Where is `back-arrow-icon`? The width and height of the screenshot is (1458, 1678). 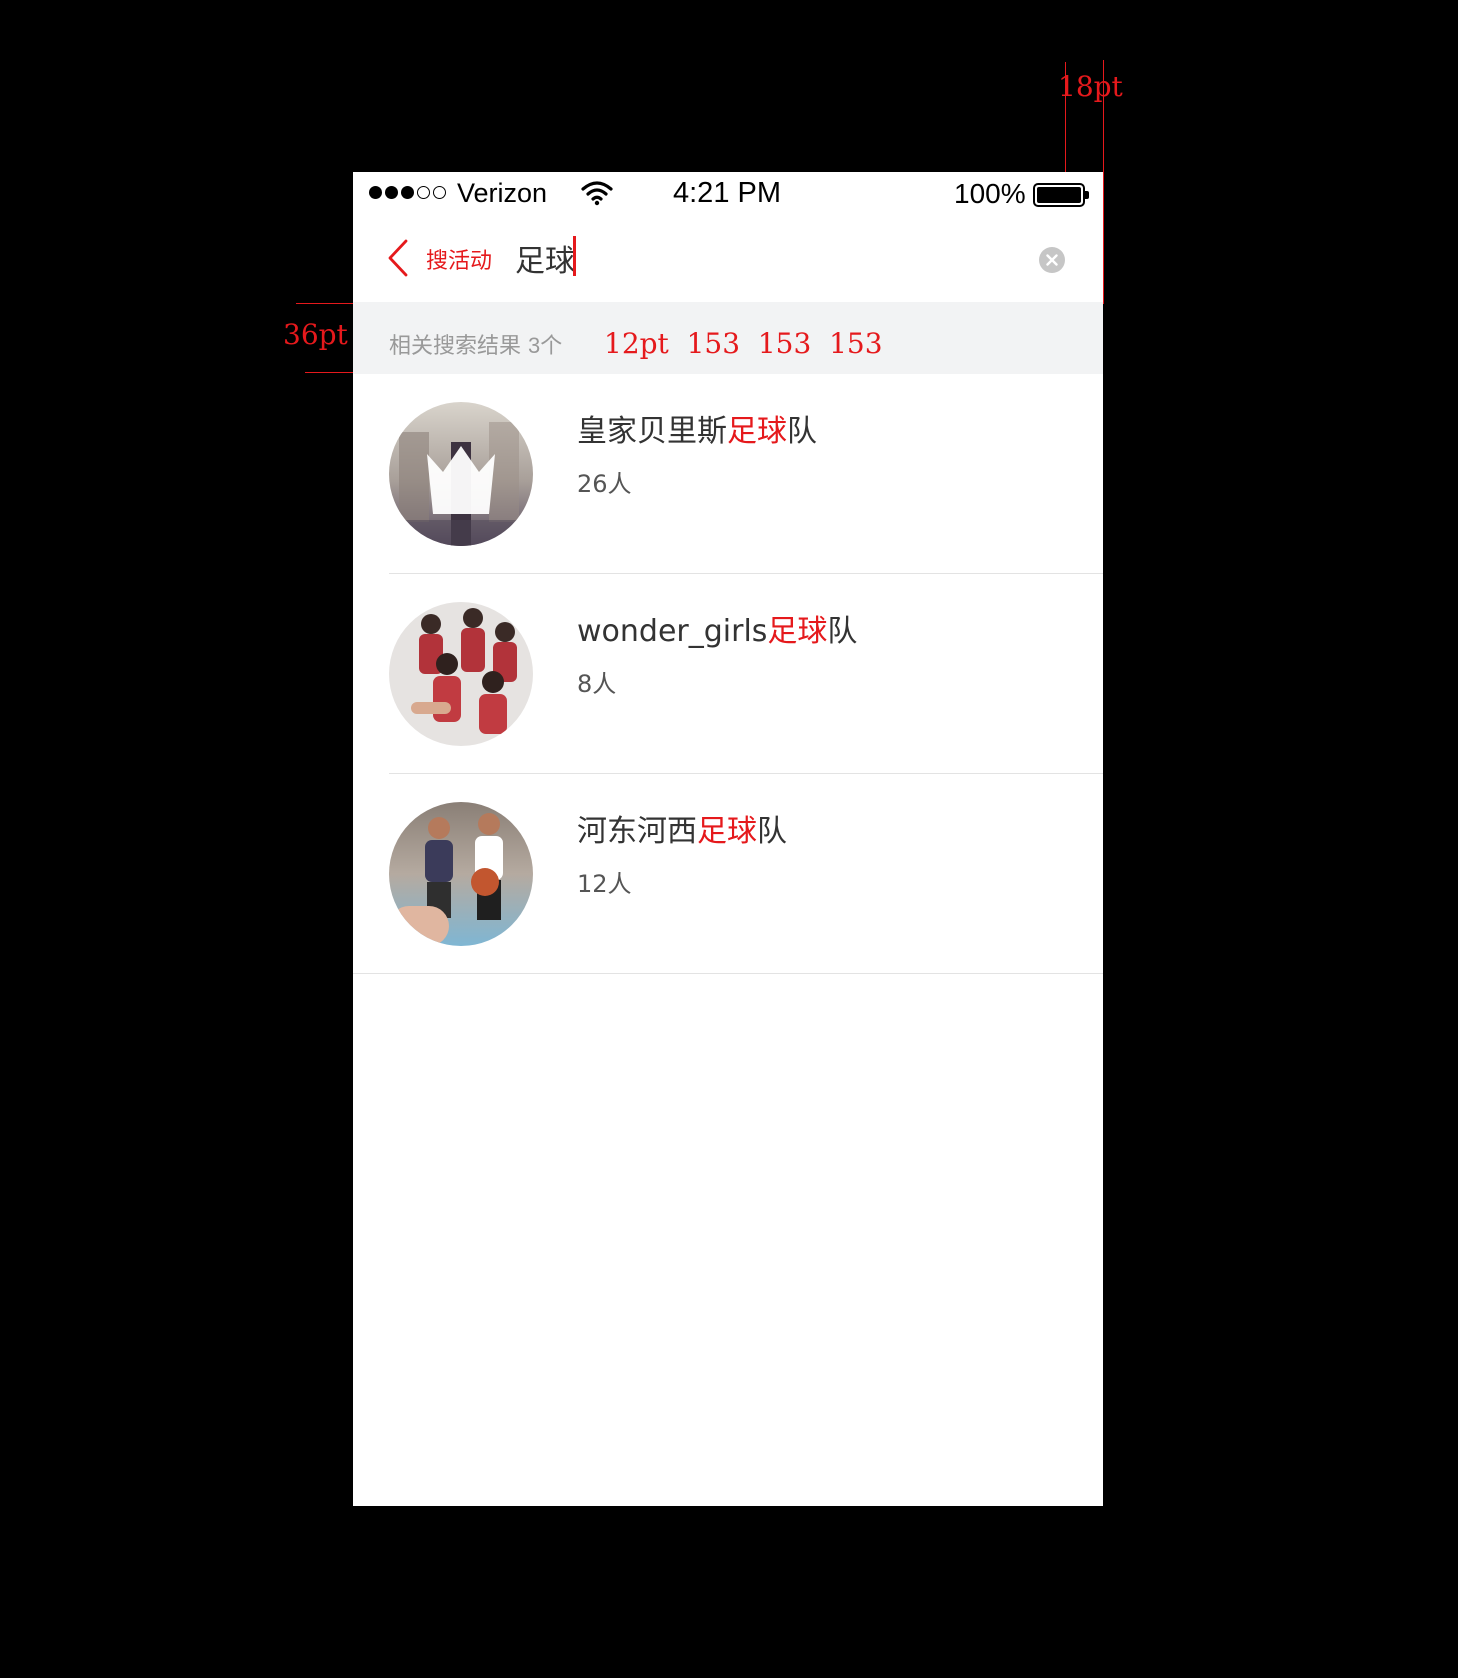 back-arrow-icon is located at coordinates (399, 258).